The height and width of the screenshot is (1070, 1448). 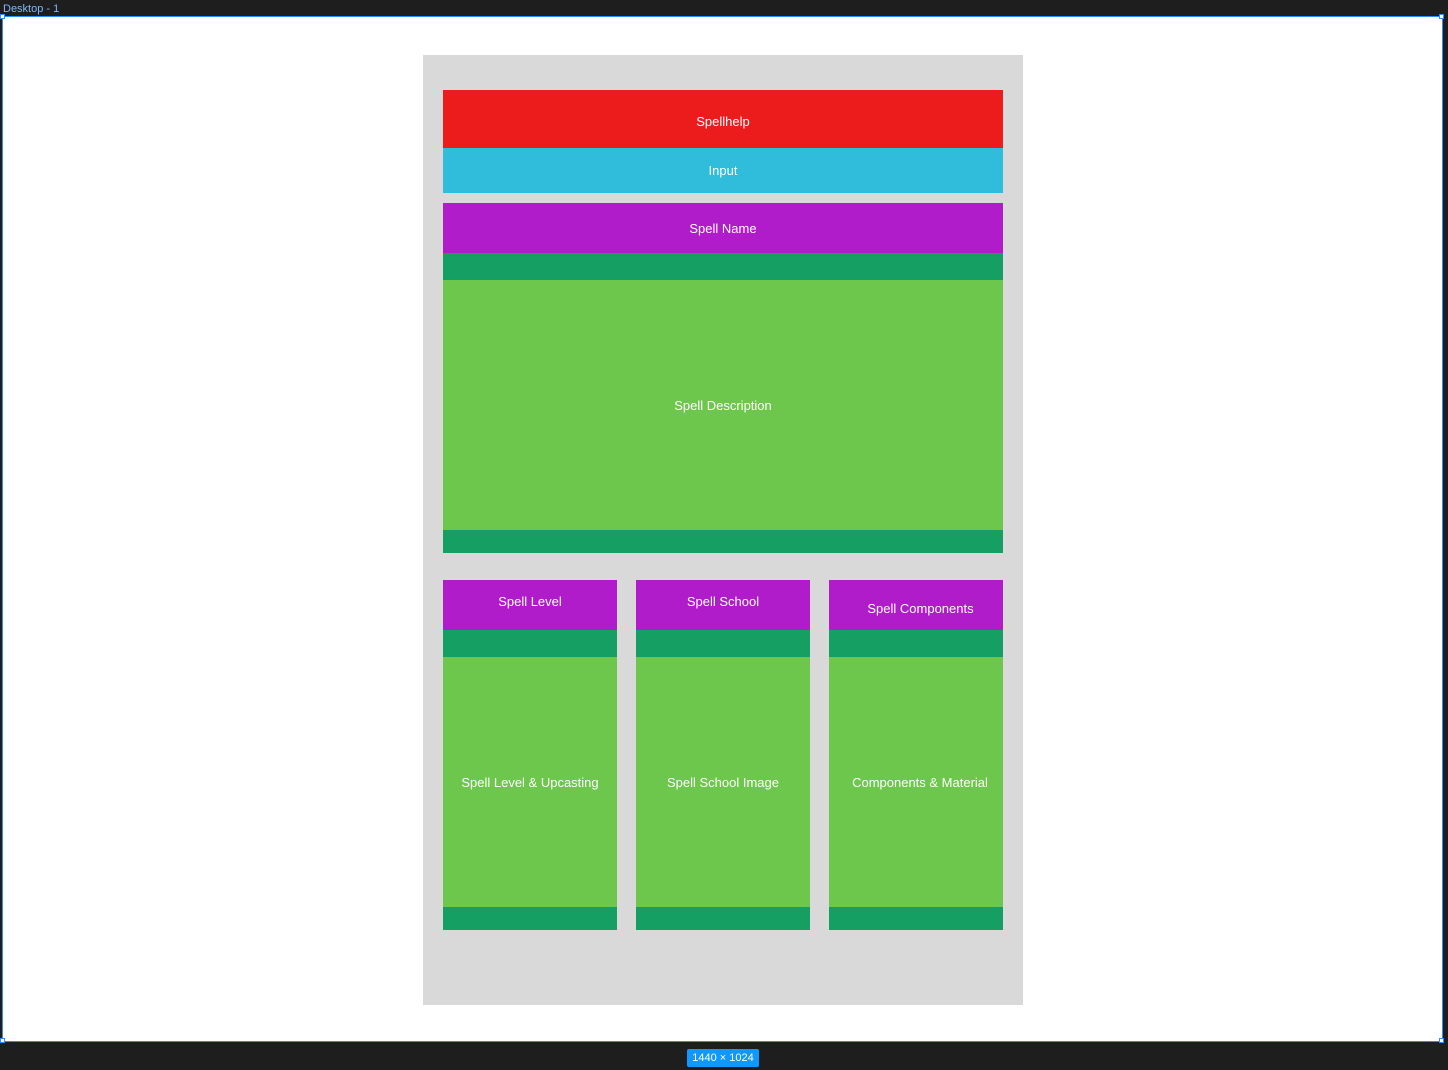 I want to click on frame-size-badge: 1440 × 1024, so click(x=723, y=1058).